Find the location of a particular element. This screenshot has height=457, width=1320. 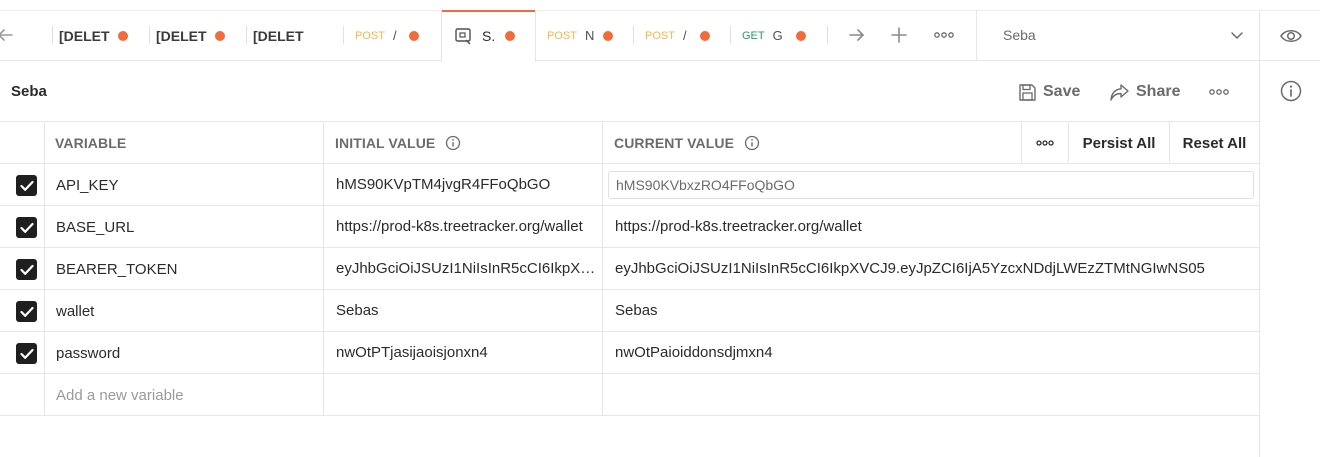

share-button: Share is located at coordinates (1144, 92).